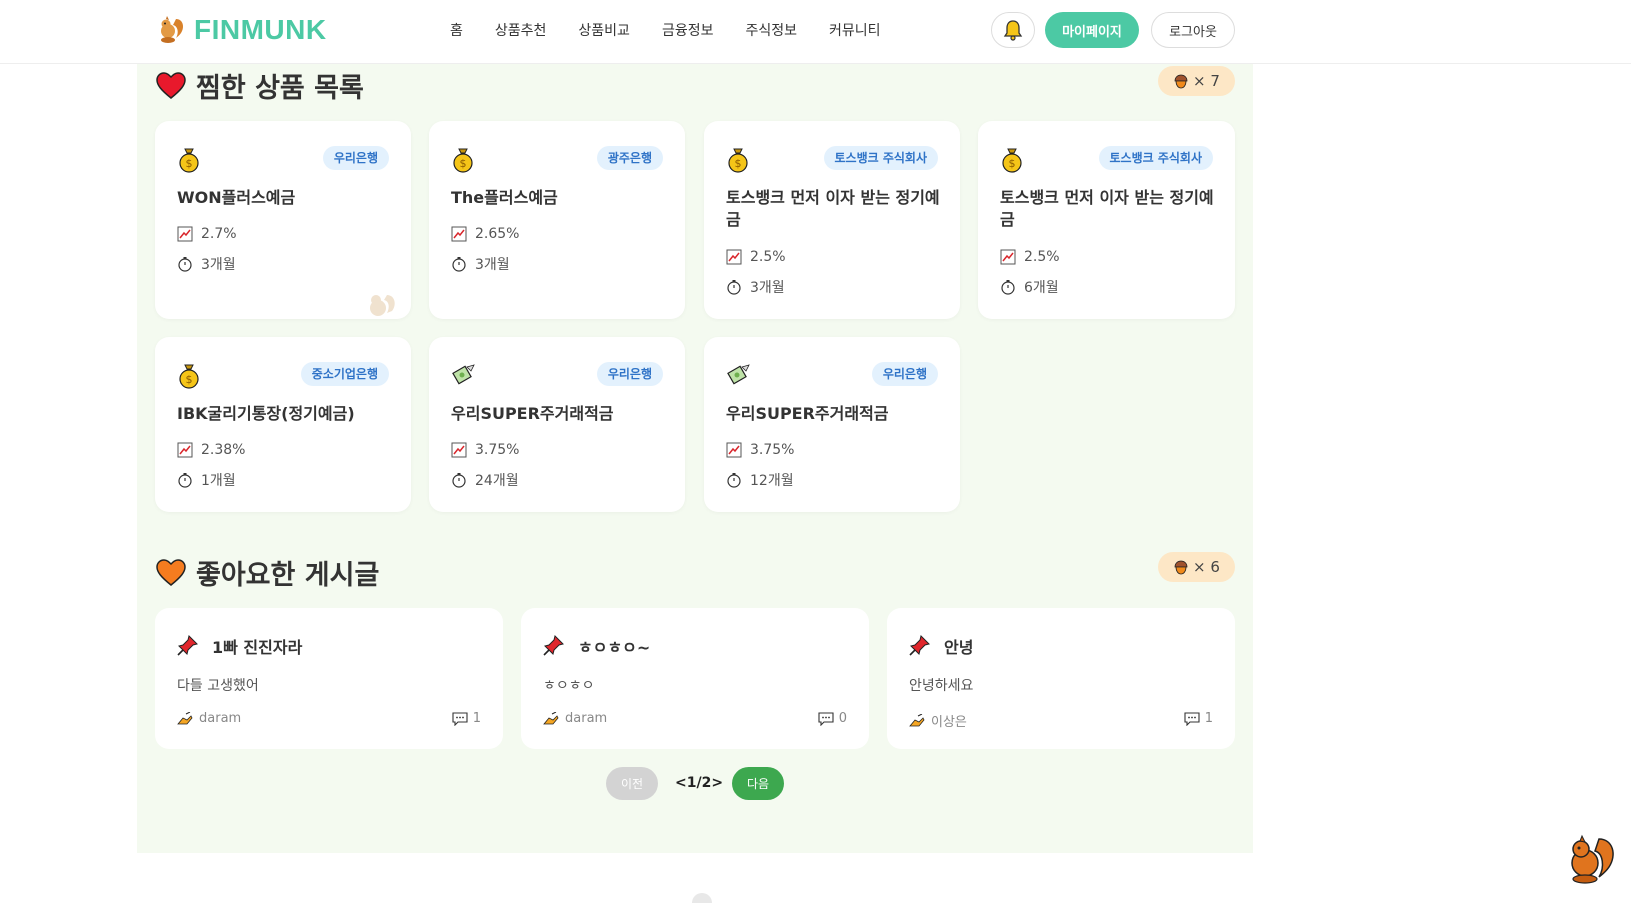  Describe the element at coordinates (855, 30) in the screenshot. I see `nav-community: 커뮤니티` at that location.